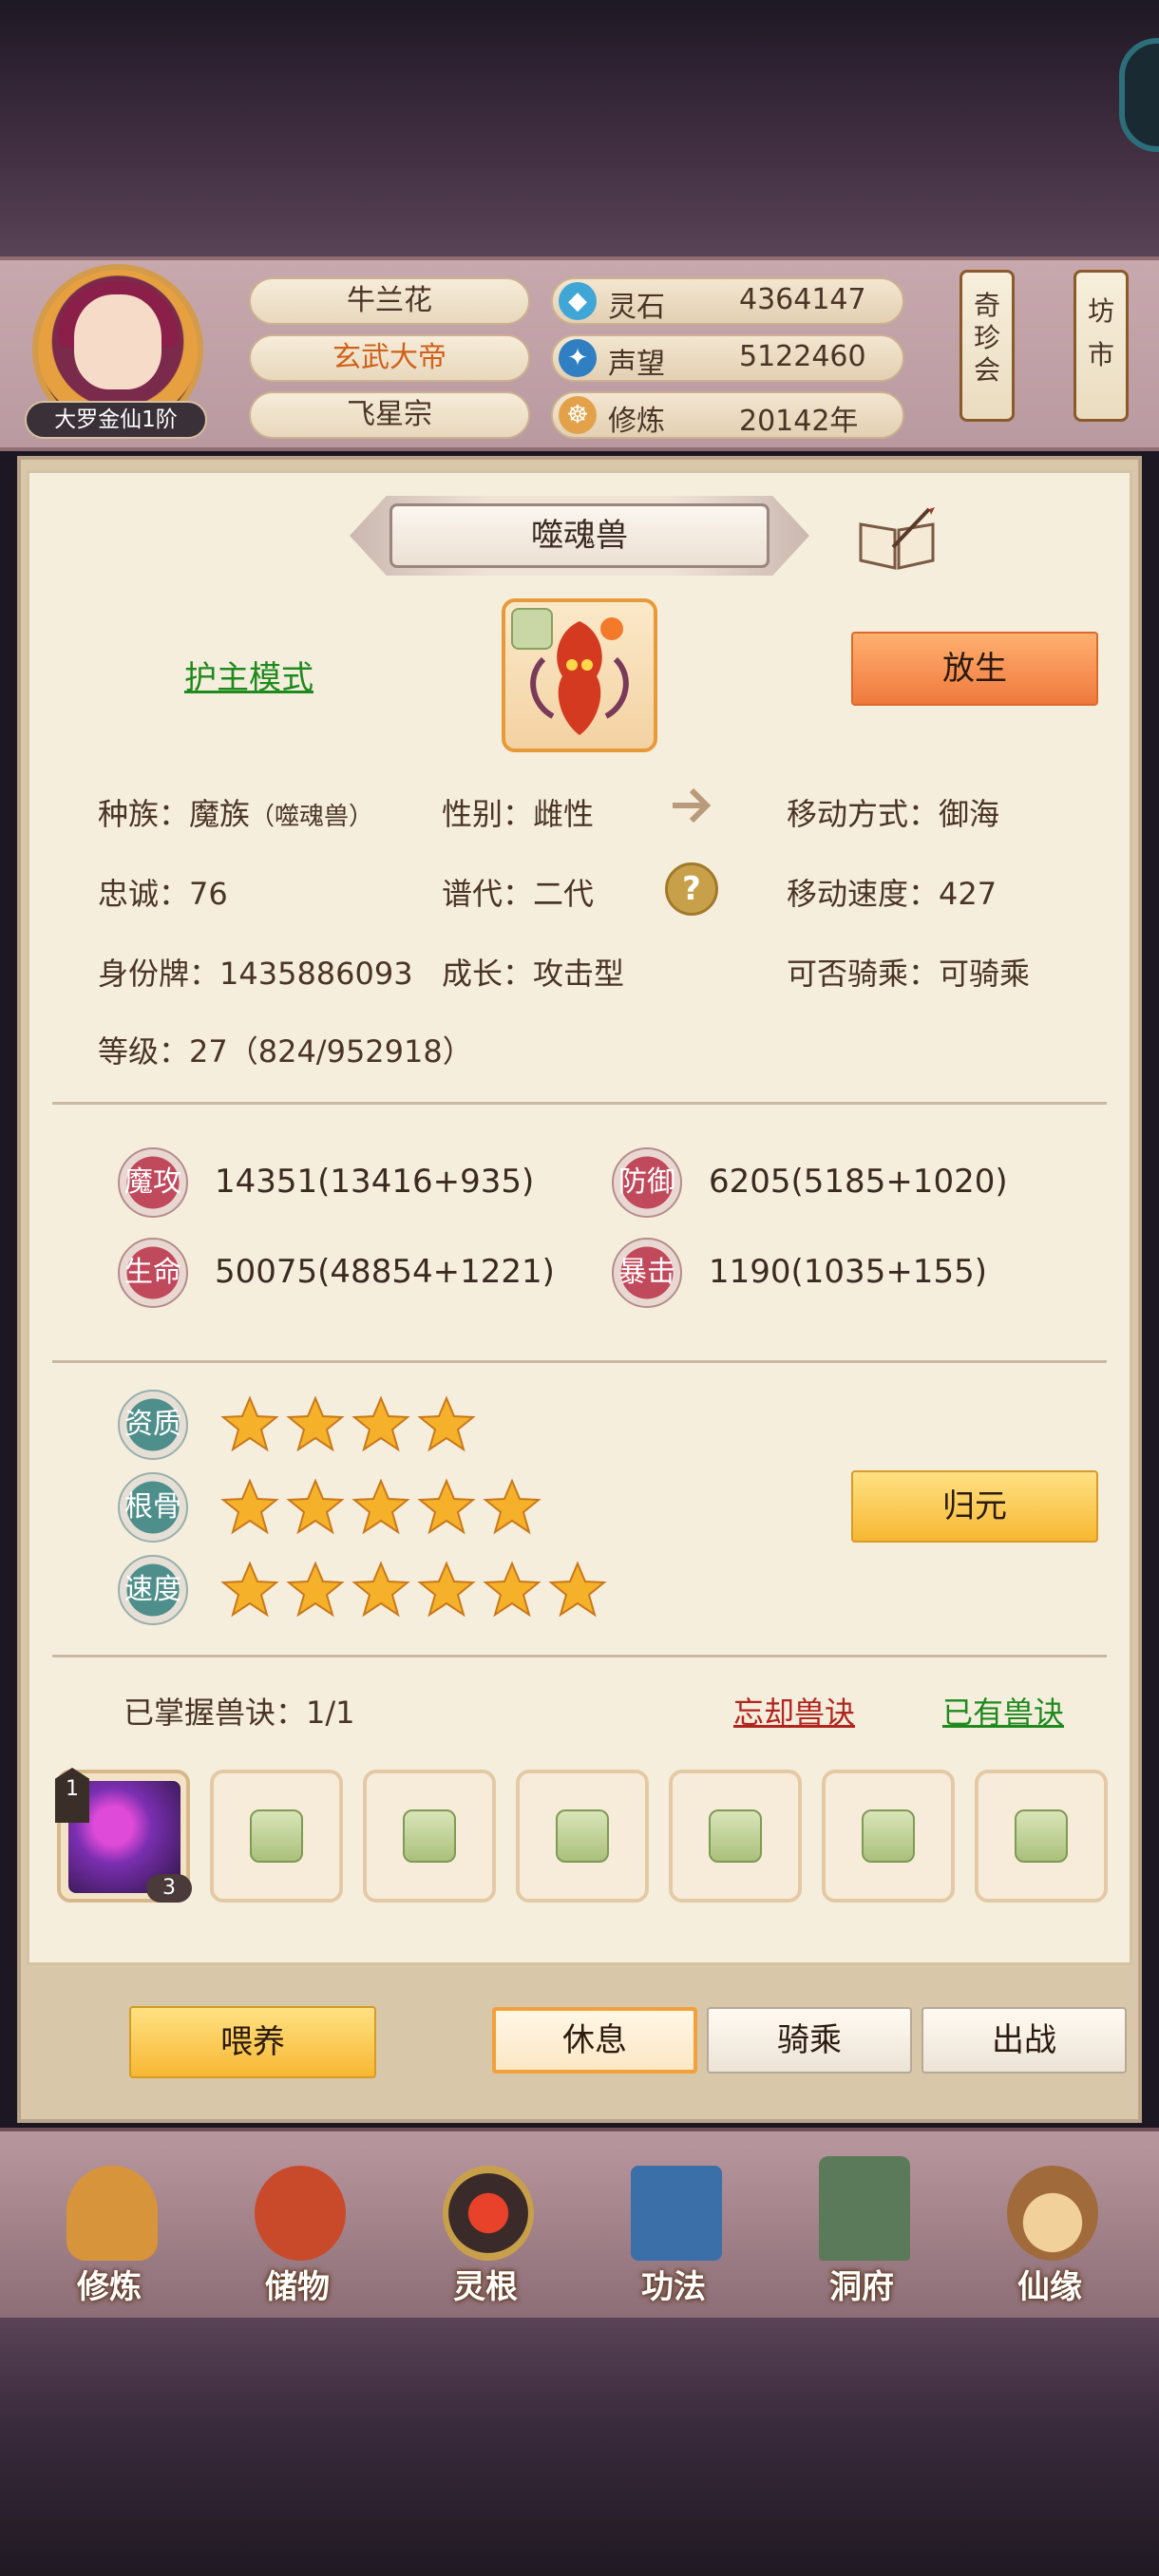 The height and width of the screenshot is (2576, 1159). What do you see at coordinates (123, 1835) in the screenshot?
I see `skill-slot-1: 1 3` at bounding box center [123, 1835].